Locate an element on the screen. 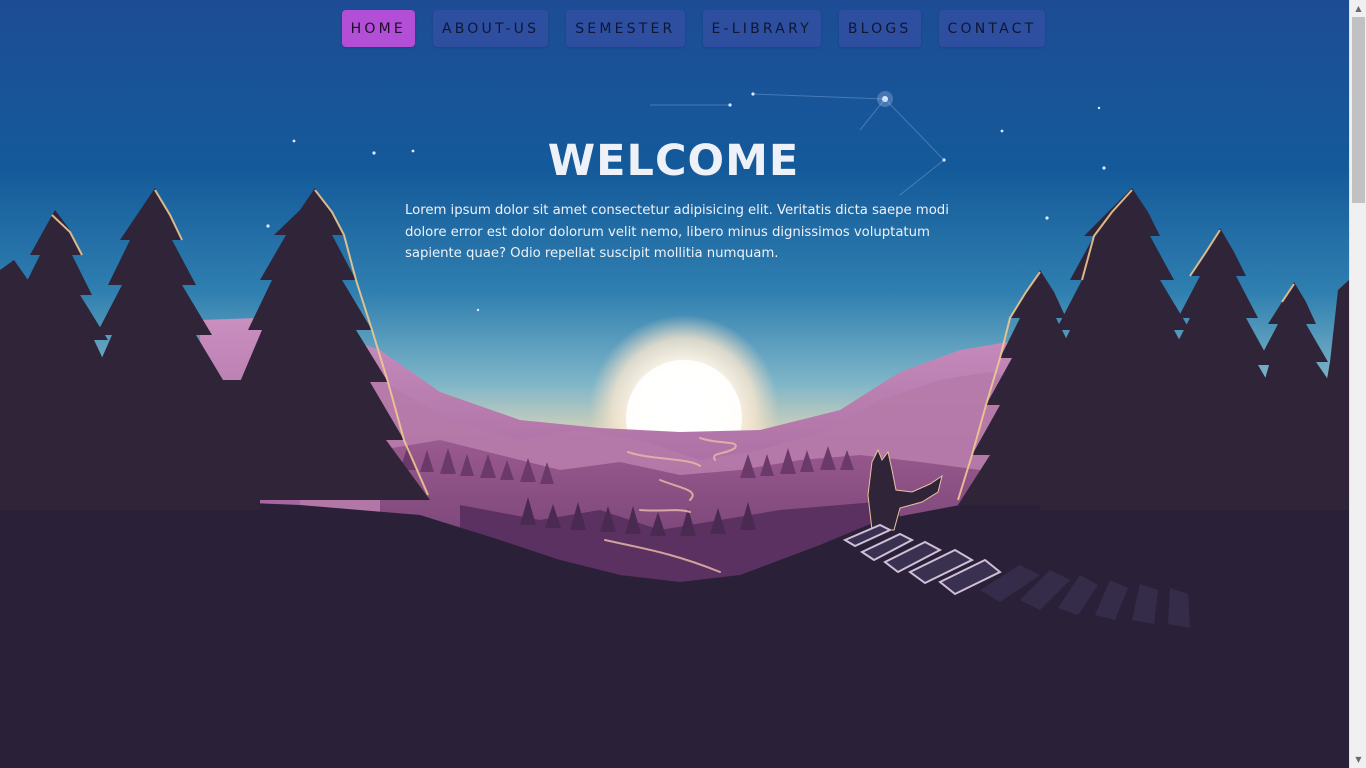 This screenshot has height=768, width=1366. scroll-down-arrow-icon: ▼ is located at coordinates (1358, 759).